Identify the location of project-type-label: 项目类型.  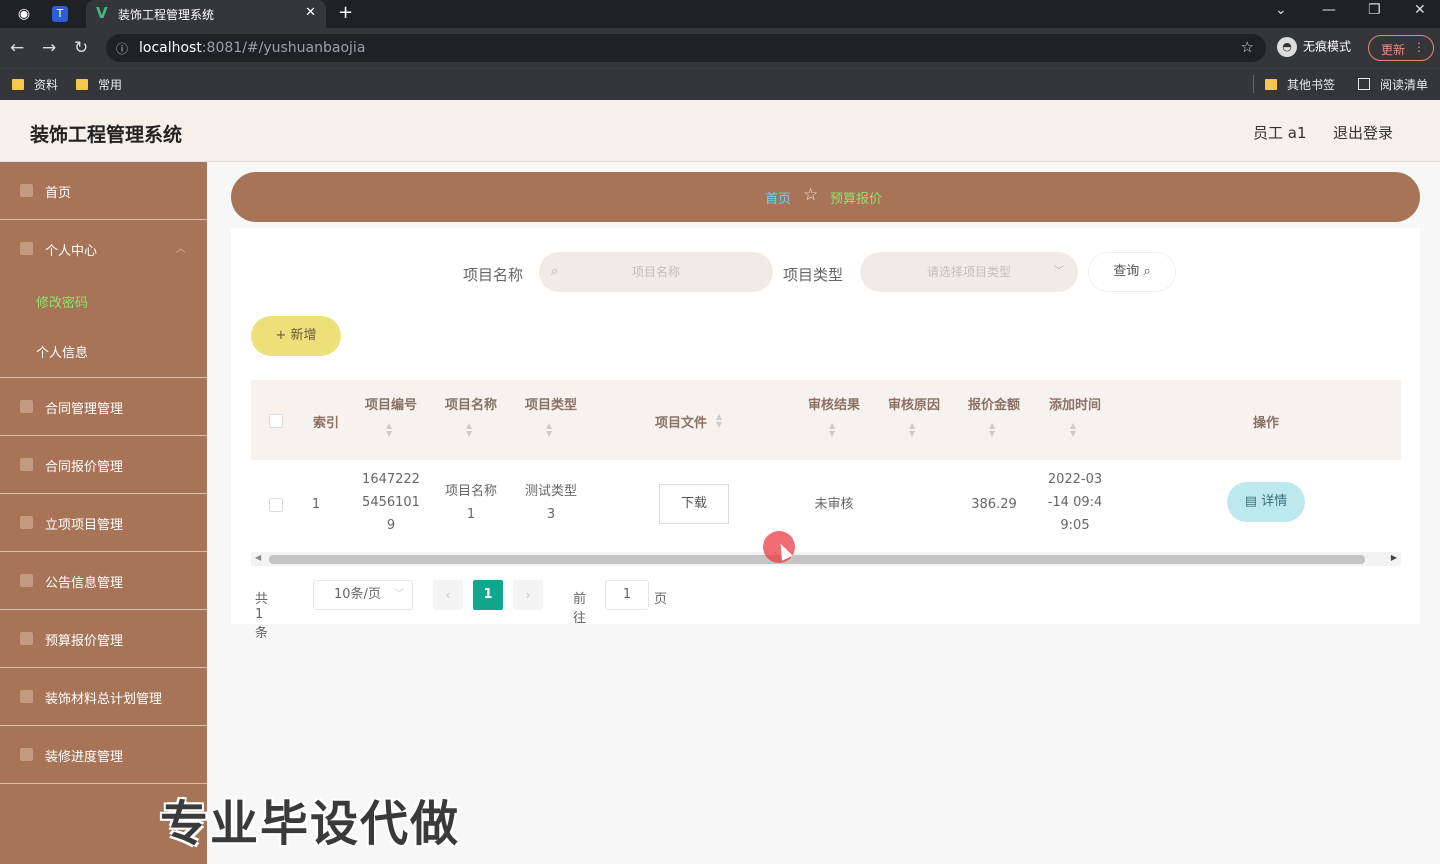
(813, 275).